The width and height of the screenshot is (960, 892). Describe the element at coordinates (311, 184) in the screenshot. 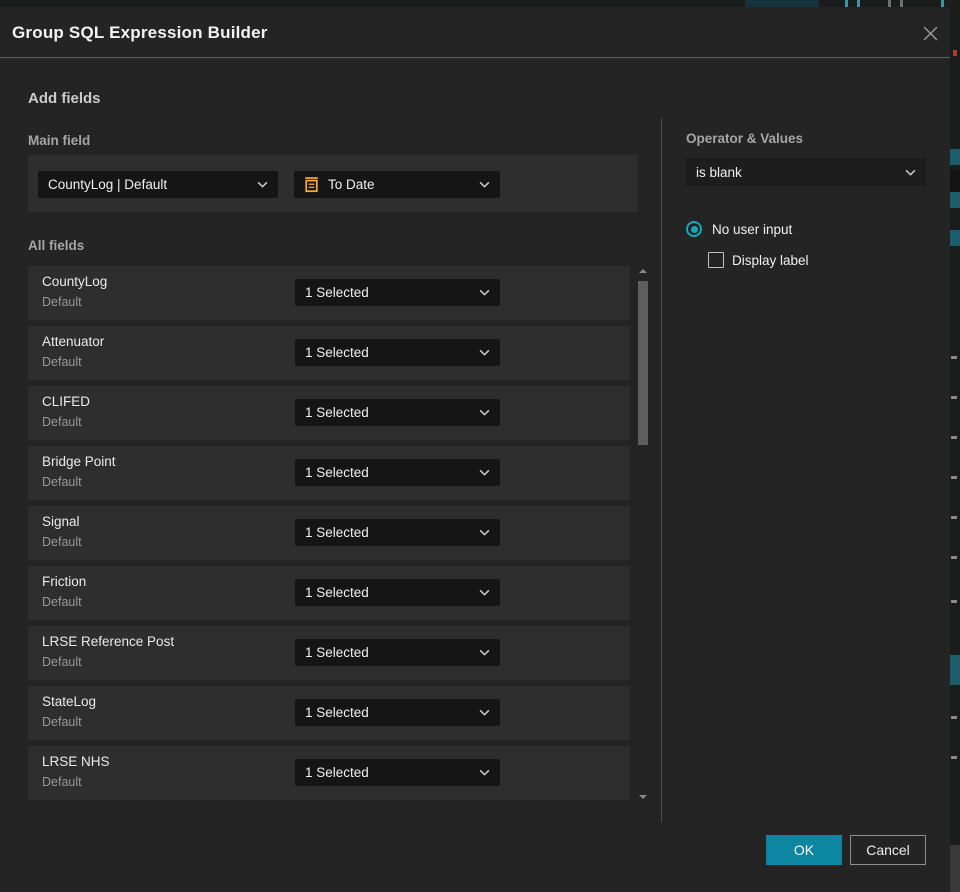

I see `calendar-icon` at that location.